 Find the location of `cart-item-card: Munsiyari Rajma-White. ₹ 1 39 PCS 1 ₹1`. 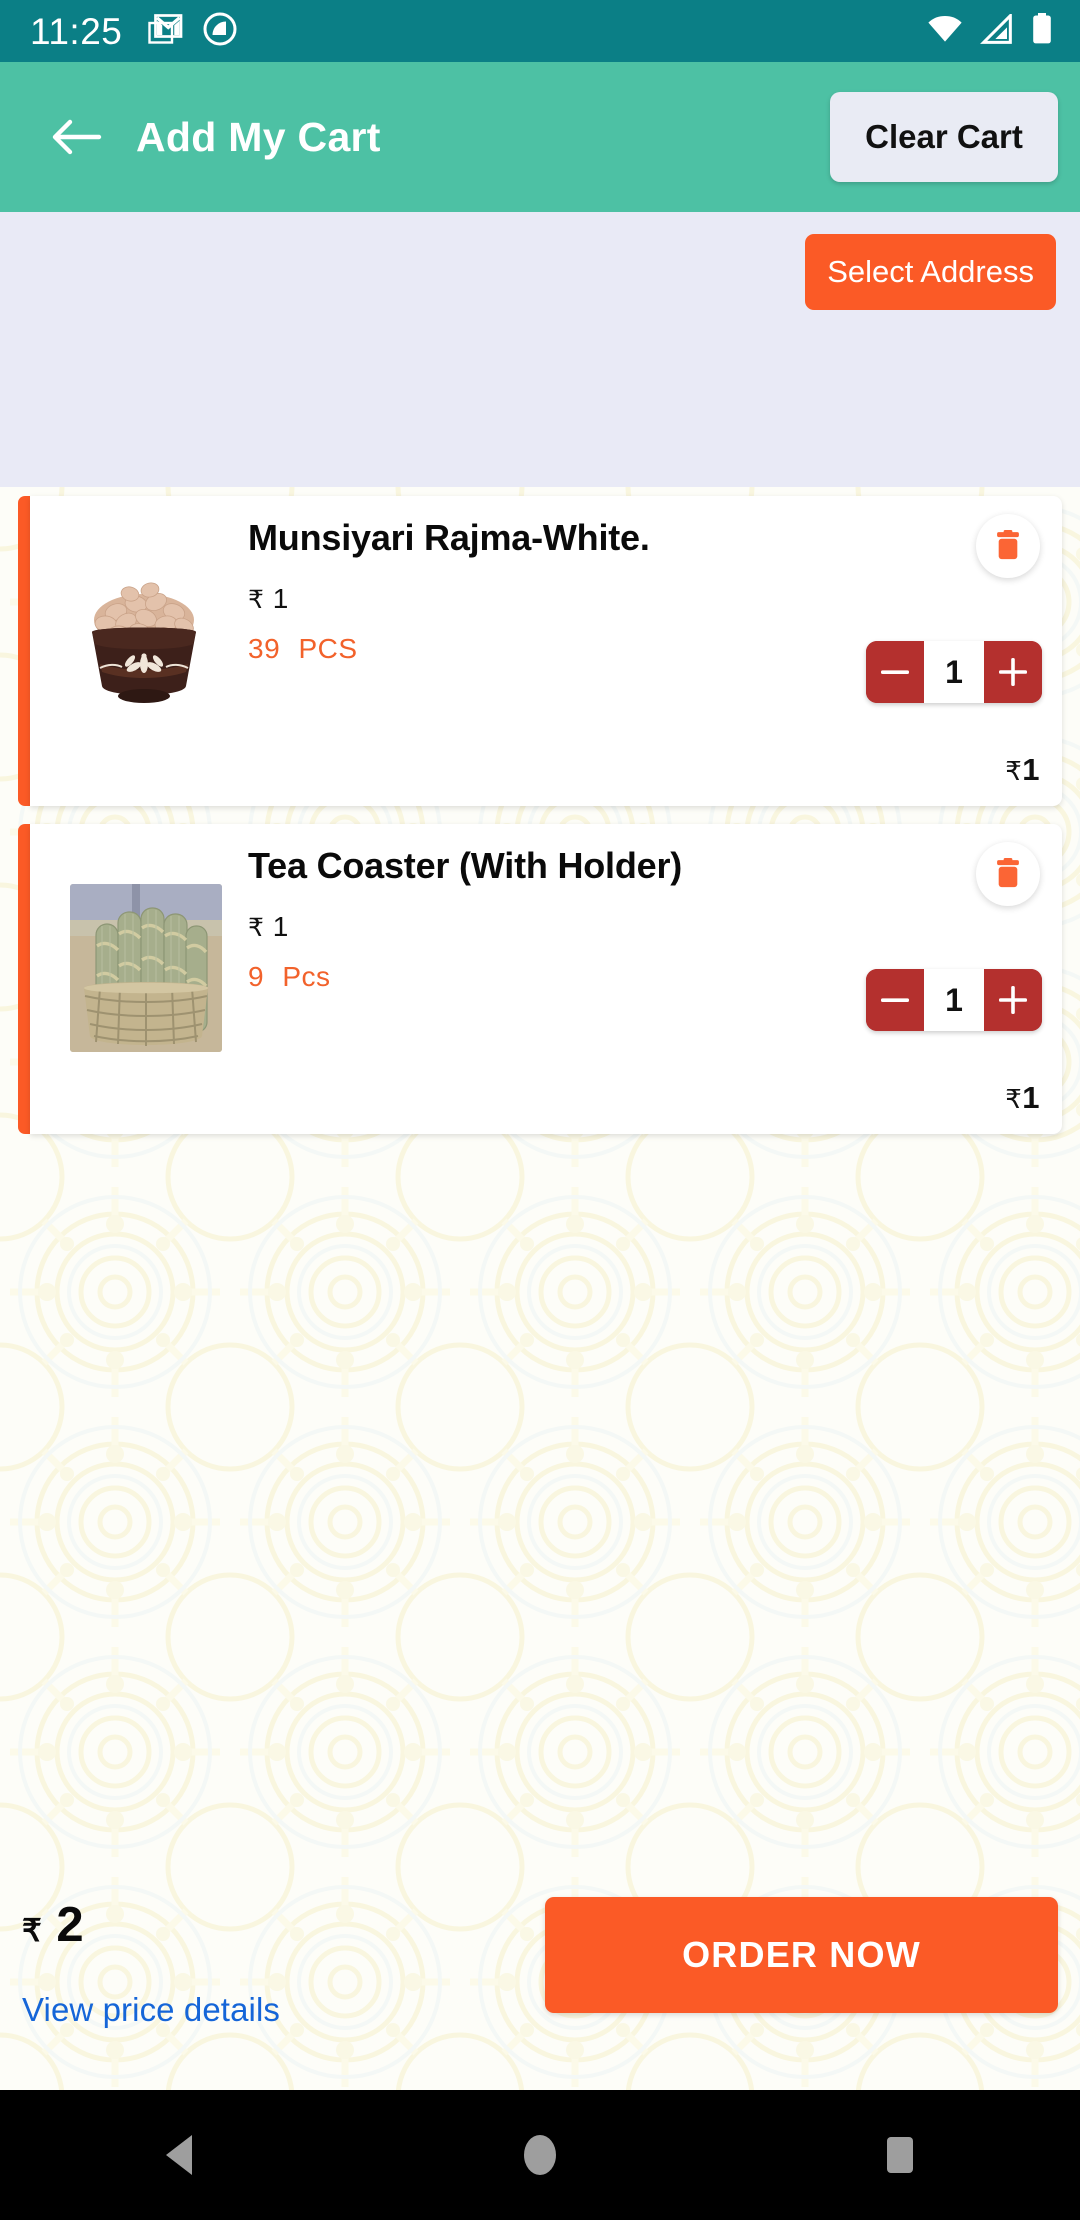

cart-item-card: Munsiyari Rajma-White. ₹ 1 39 PCS 1 ₹1 is located at coordinates (540, 651).